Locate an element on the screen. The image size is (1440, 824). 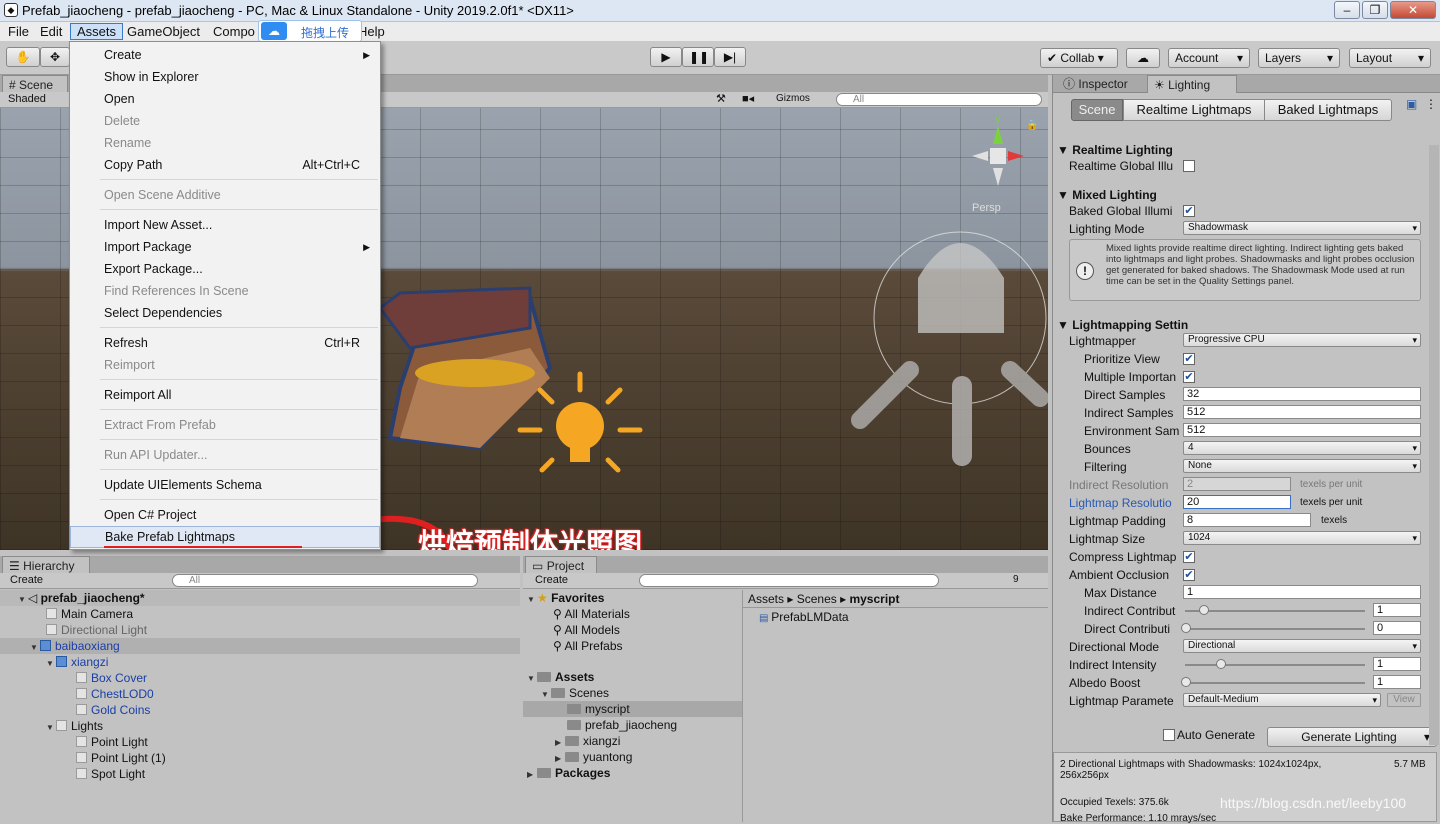
compress-lightmaps-checkbox: ✔ is located at coordinates (1189, 557).